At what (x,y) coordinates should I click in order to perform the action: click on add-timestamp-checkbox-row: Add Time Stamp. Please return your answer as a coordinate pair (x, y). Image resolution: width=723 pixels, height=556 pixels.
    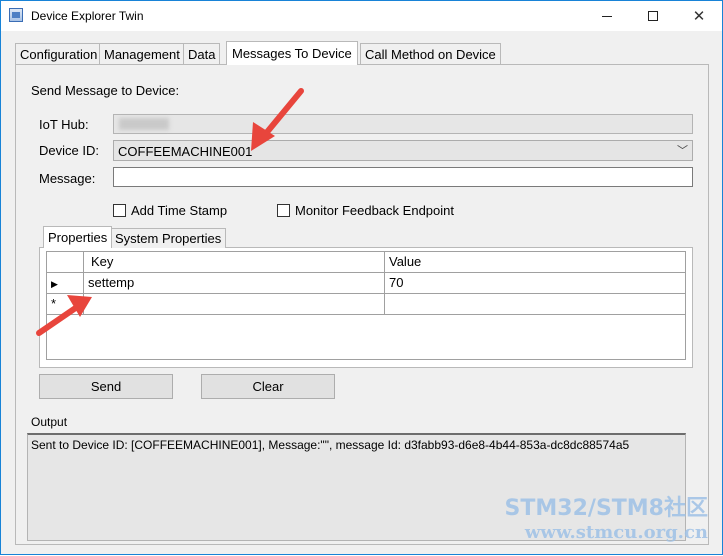
    Looking at the image, I should click on (170, 210).